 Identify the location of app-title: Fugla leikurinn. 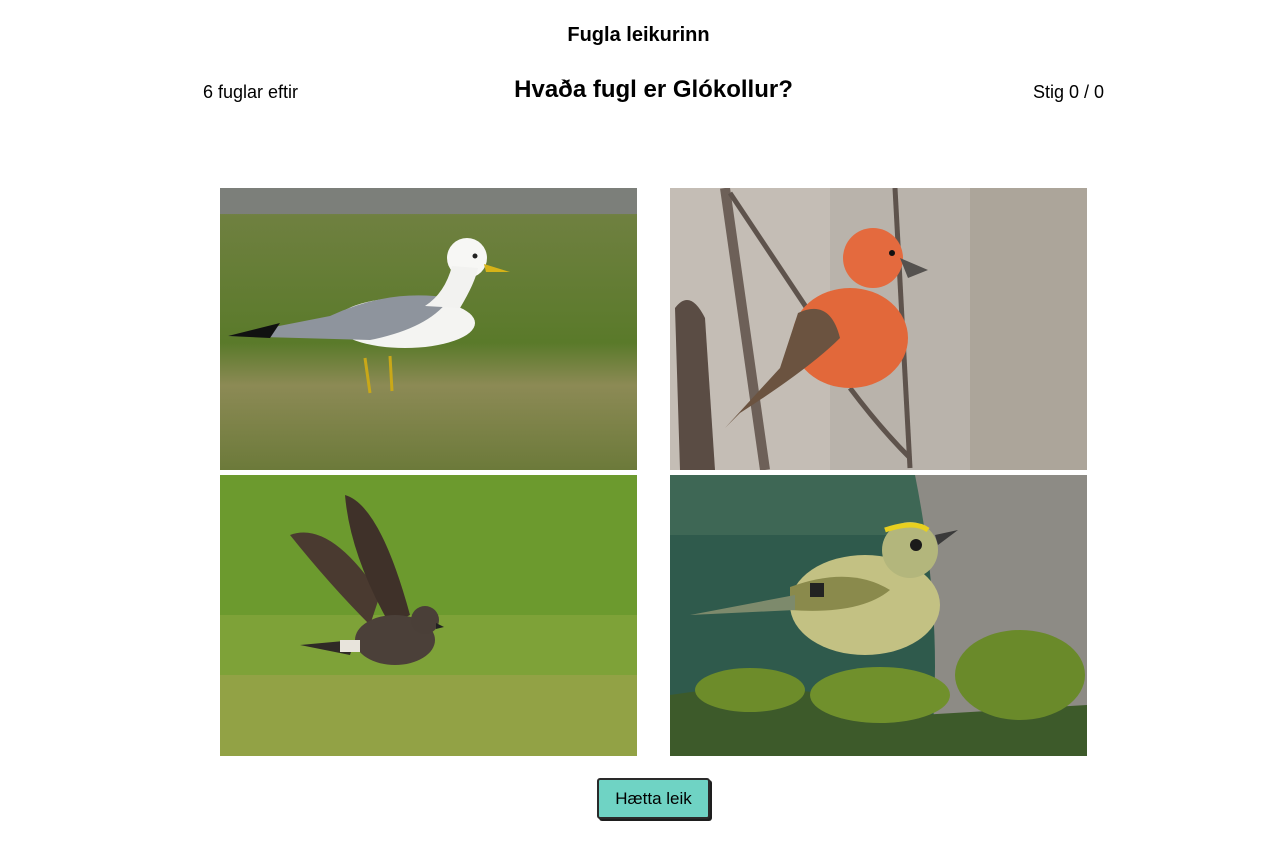
(638, 35).